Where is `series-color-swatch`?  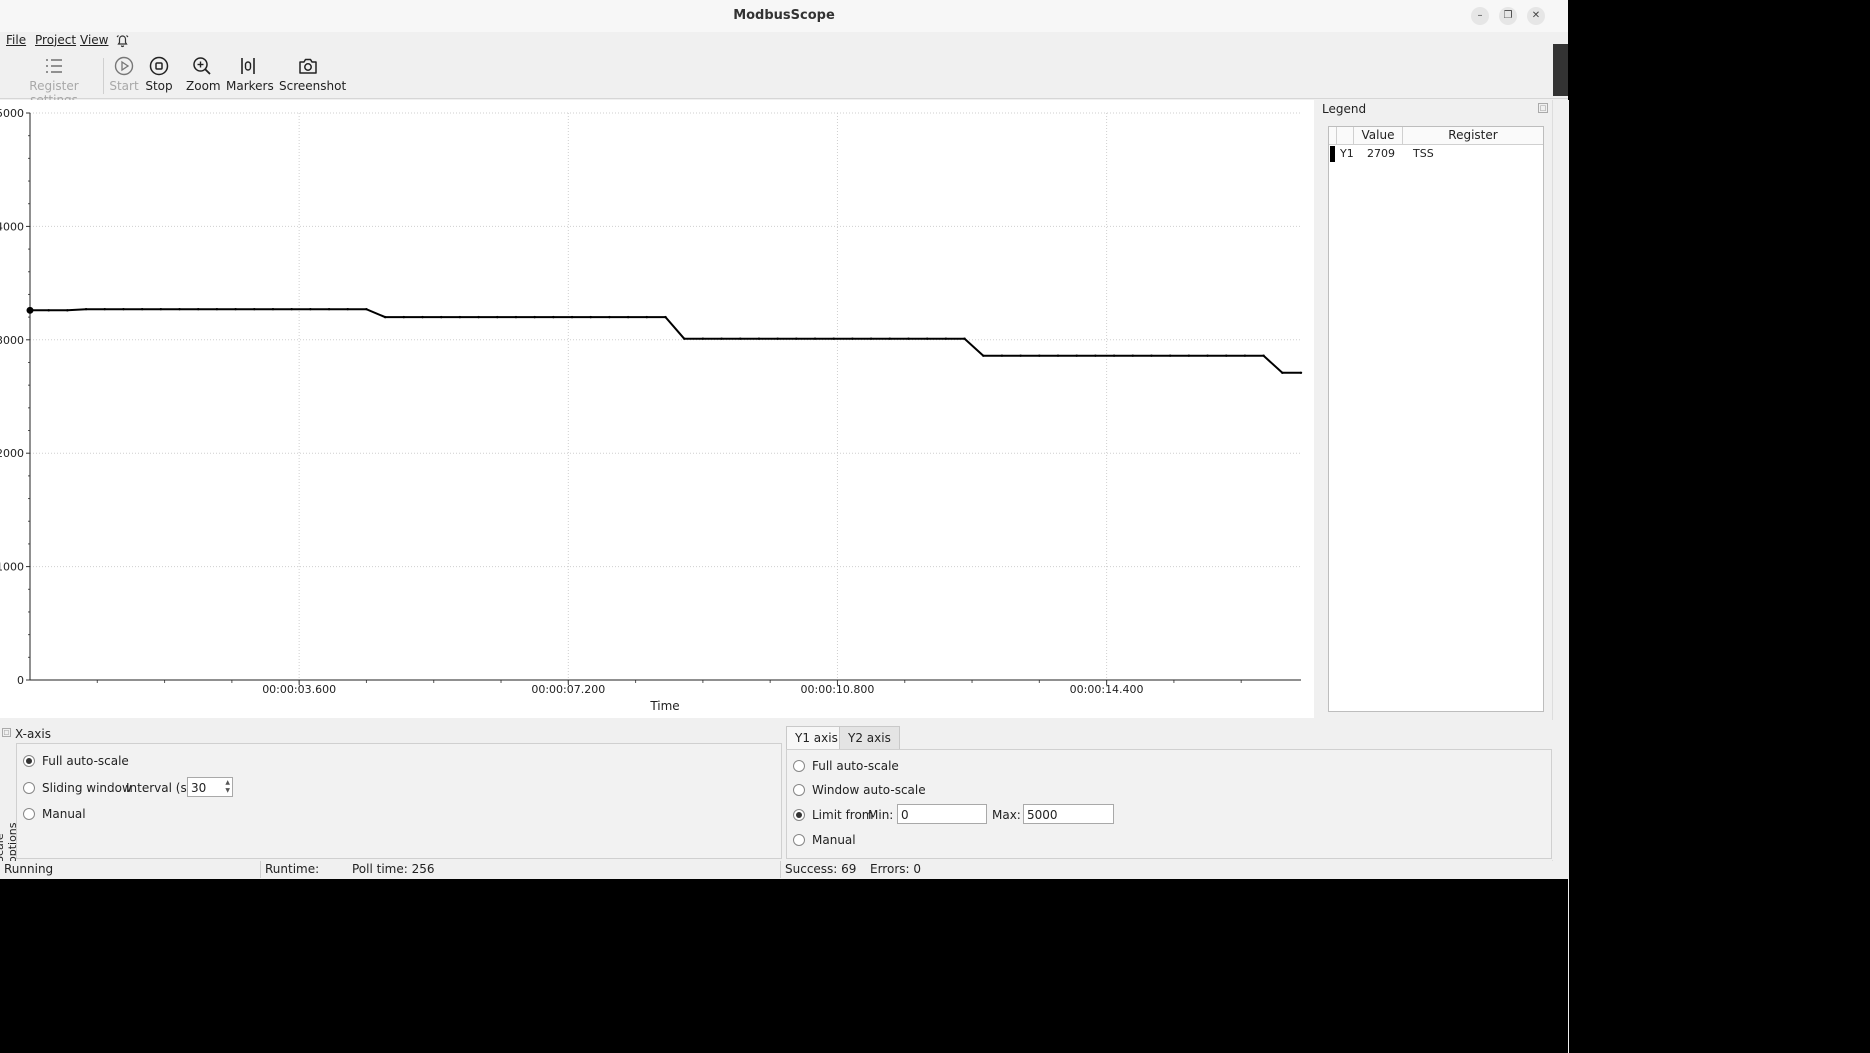 series-color-swatch is located at coordinates (1332, 154).